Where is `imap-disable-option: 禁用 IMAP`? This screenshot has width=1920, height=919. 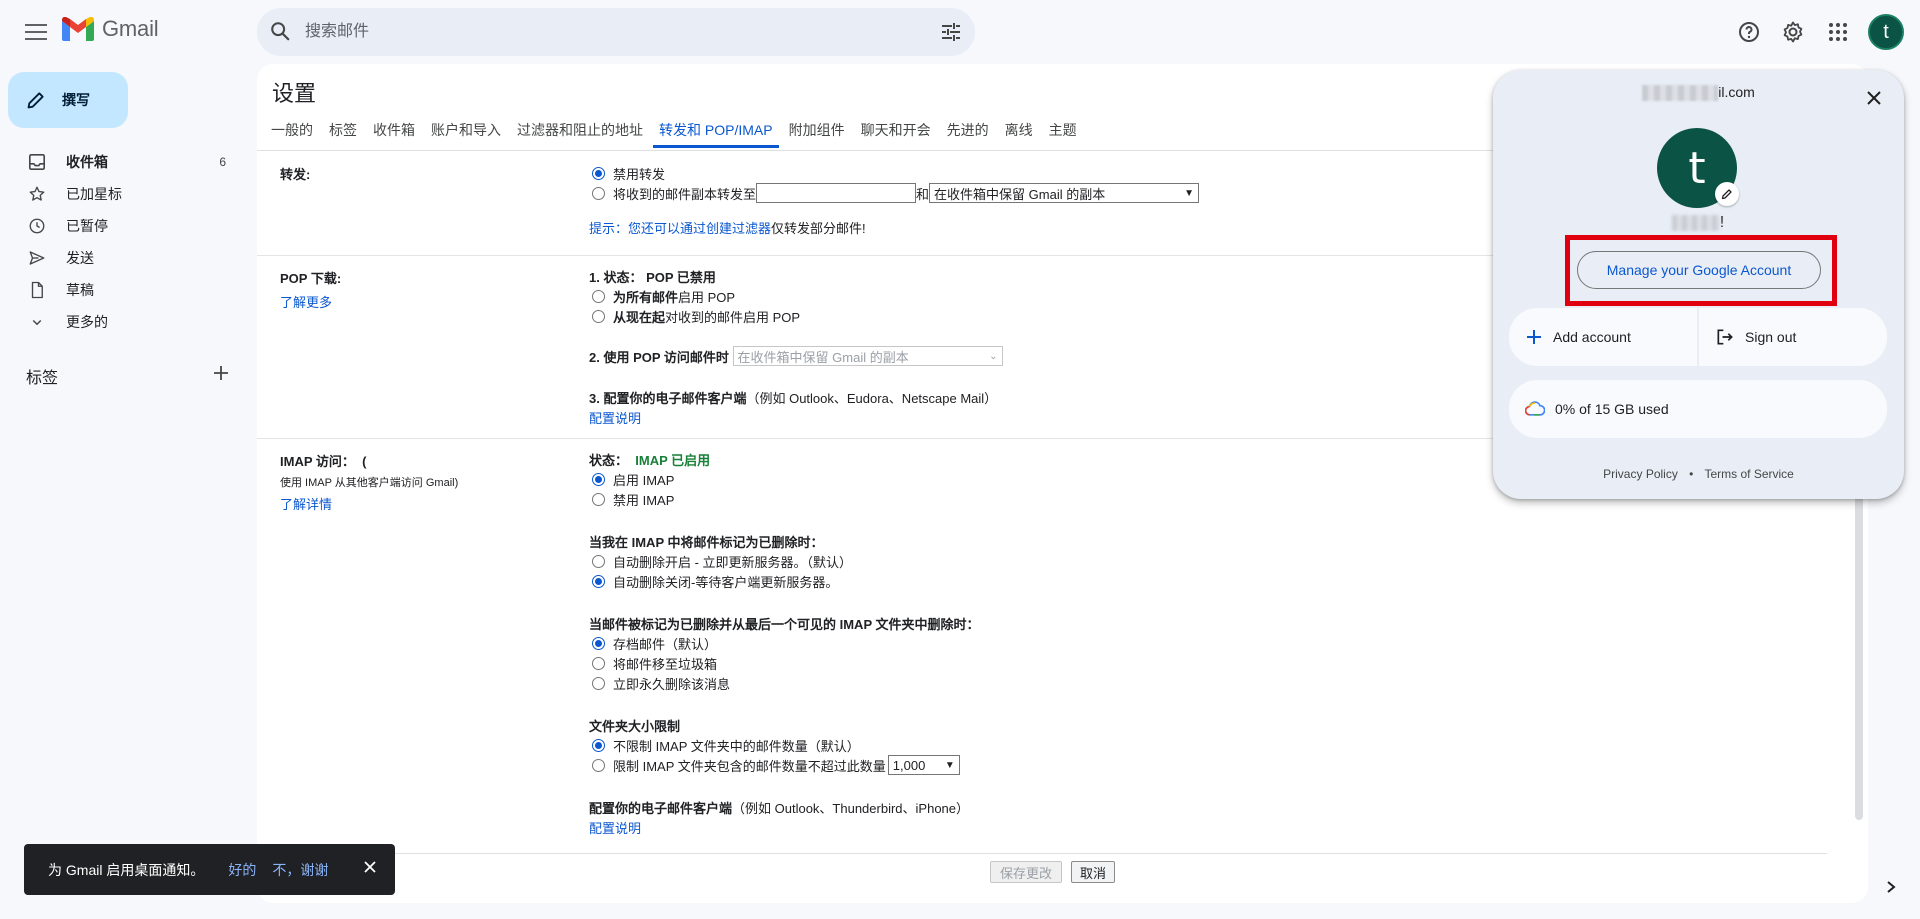 imap-disable-option: 禁用 IMAP is located at coordinates (784, 499).